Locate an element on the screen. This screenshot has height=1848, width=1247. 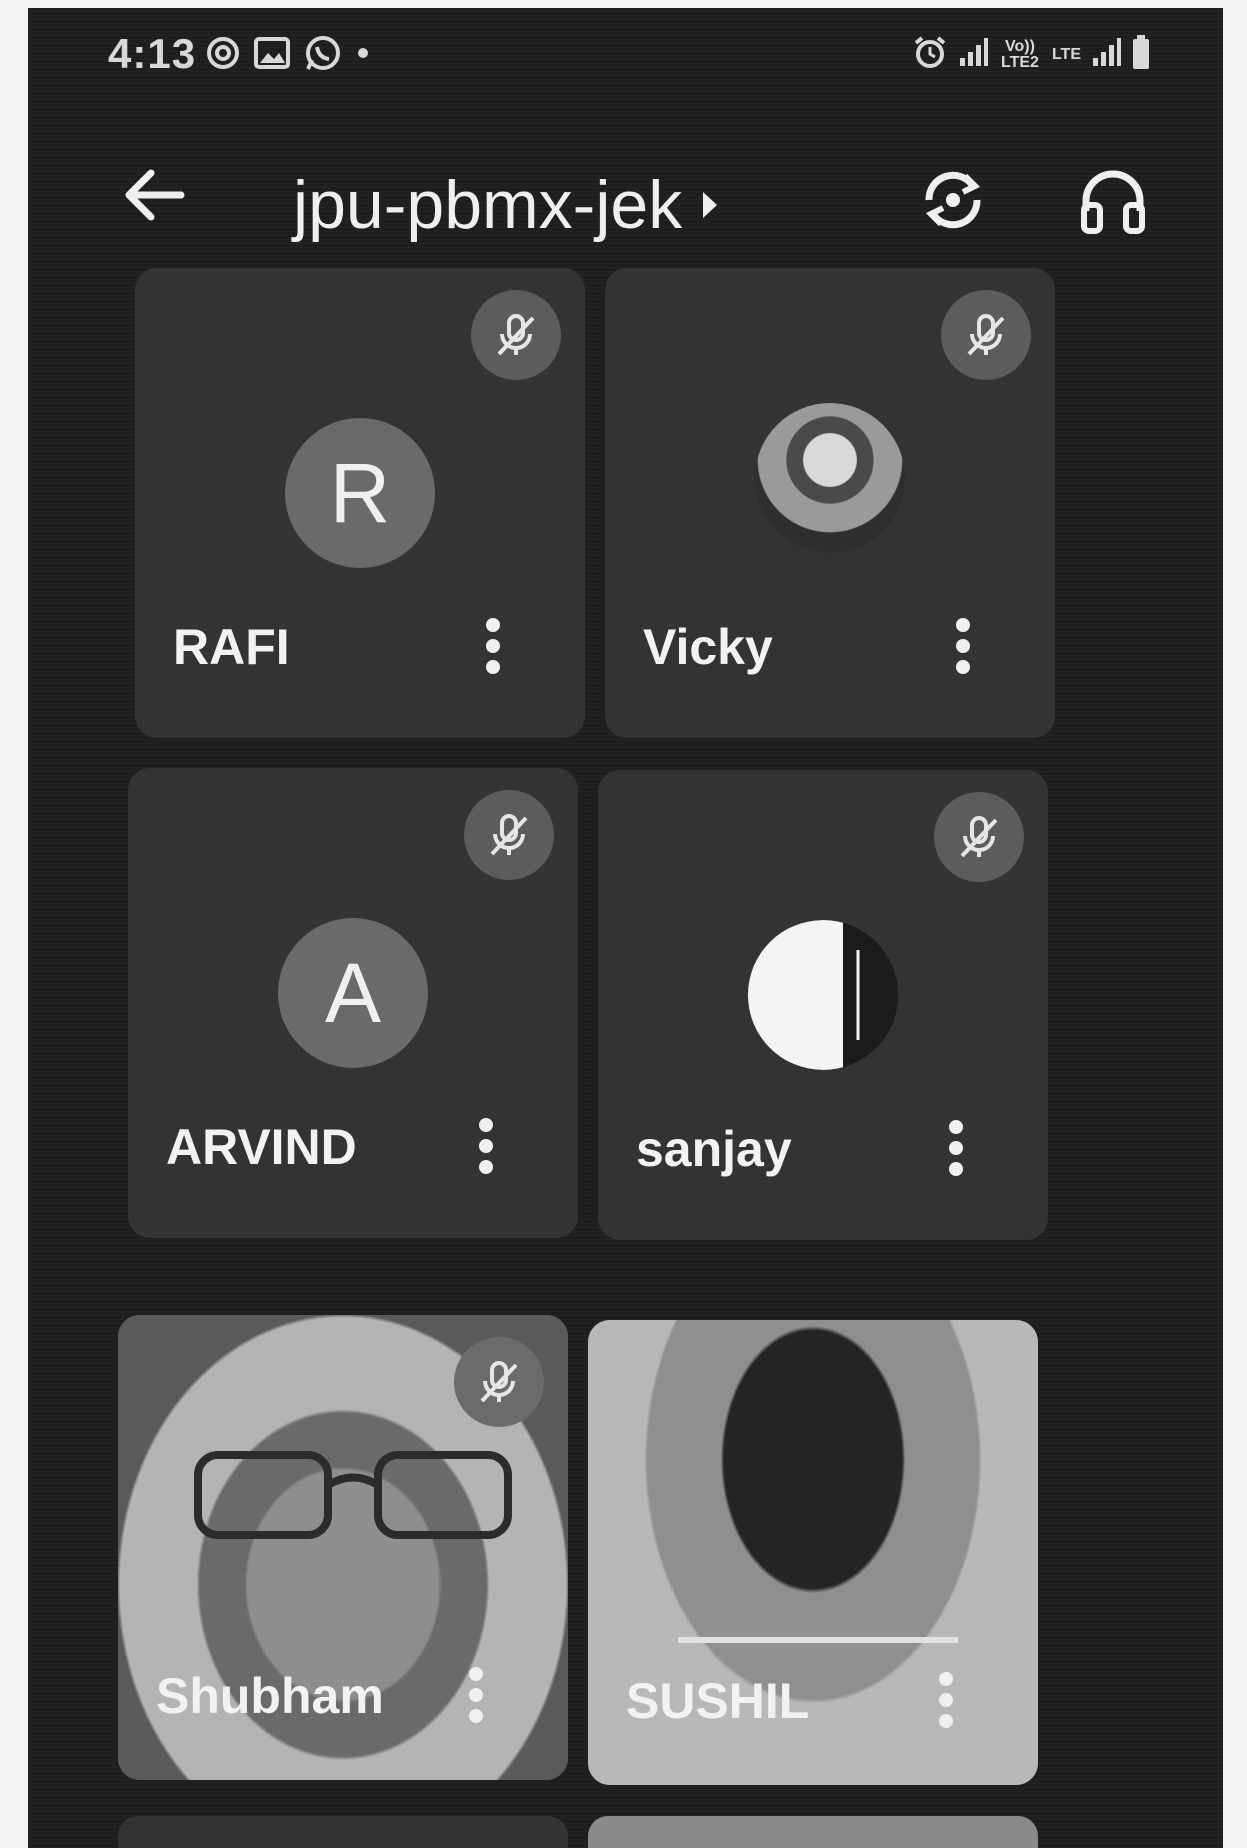
avatar: R is located at coordinates (360, 493).